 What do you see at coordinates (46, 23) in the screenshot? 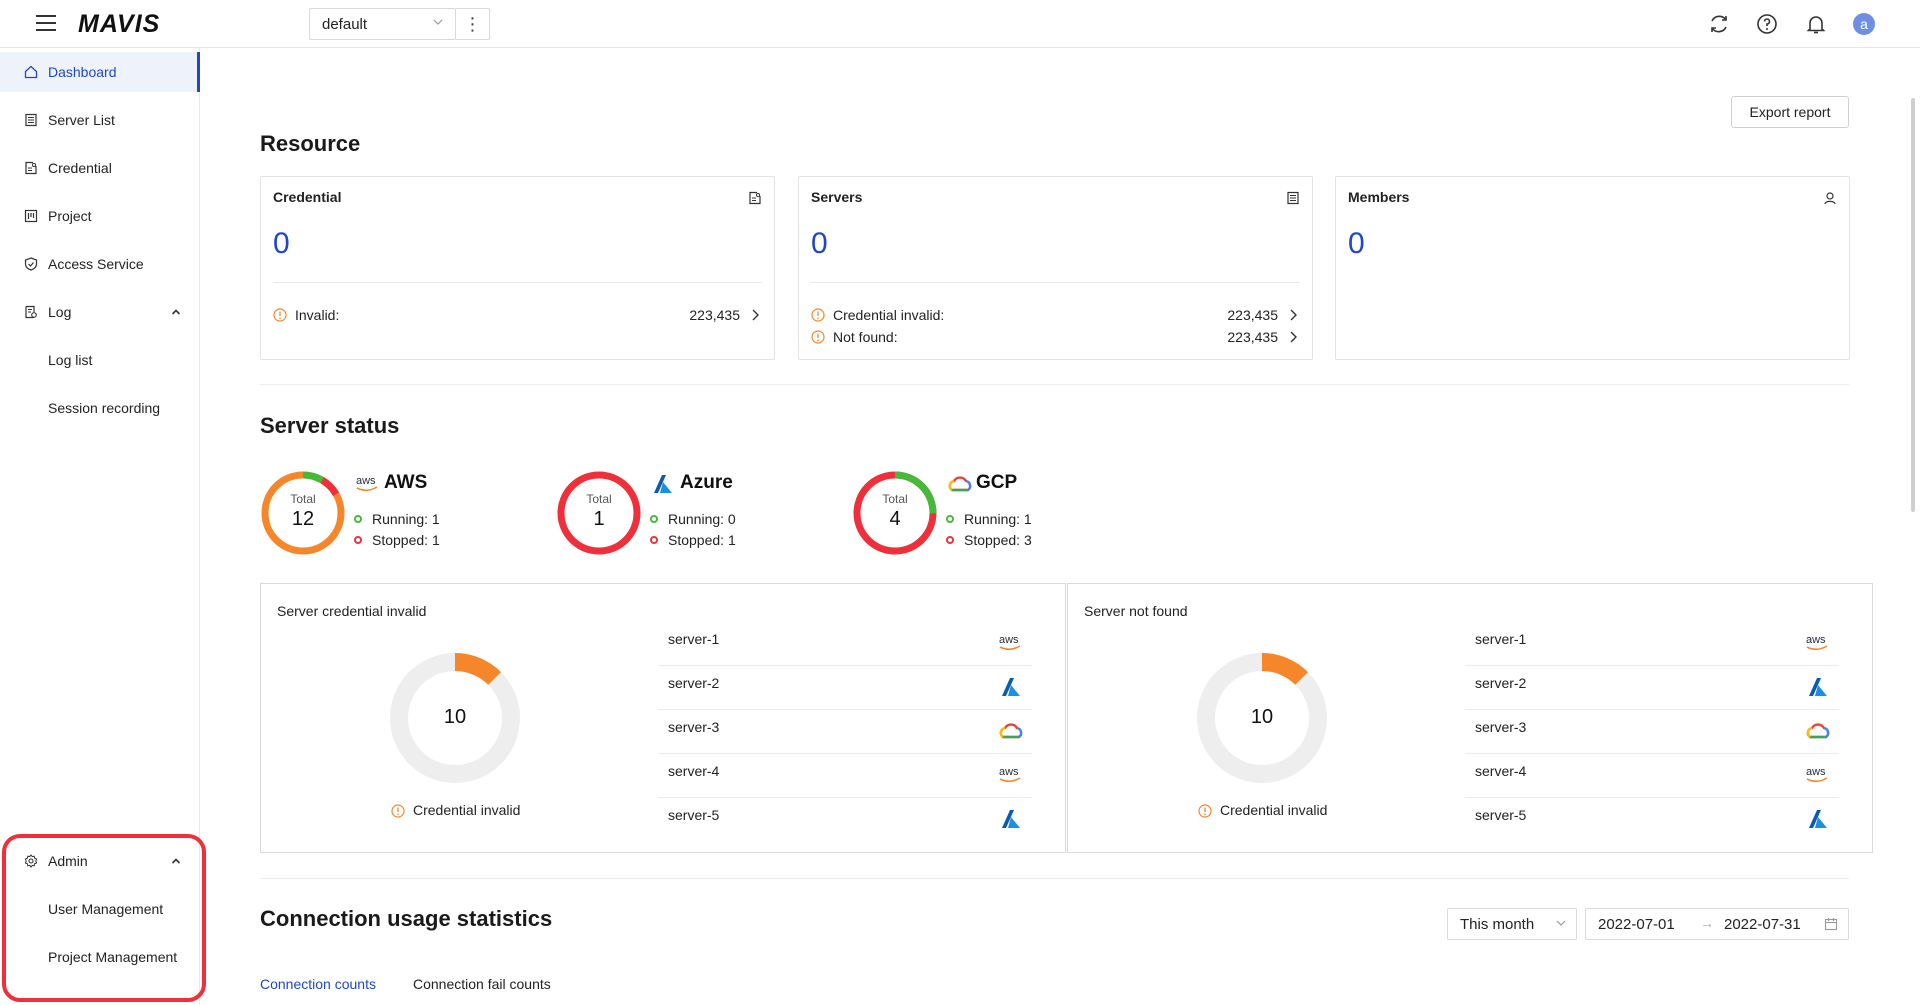
I see `hamburger-menu-icon` at bounding box center [46, 23].